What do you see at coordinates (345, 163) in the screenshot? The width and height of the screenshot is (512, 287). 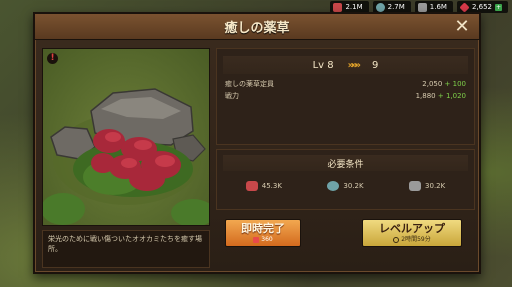 I see `requirements-title: 必要条件` at bounding box center [345, 163].